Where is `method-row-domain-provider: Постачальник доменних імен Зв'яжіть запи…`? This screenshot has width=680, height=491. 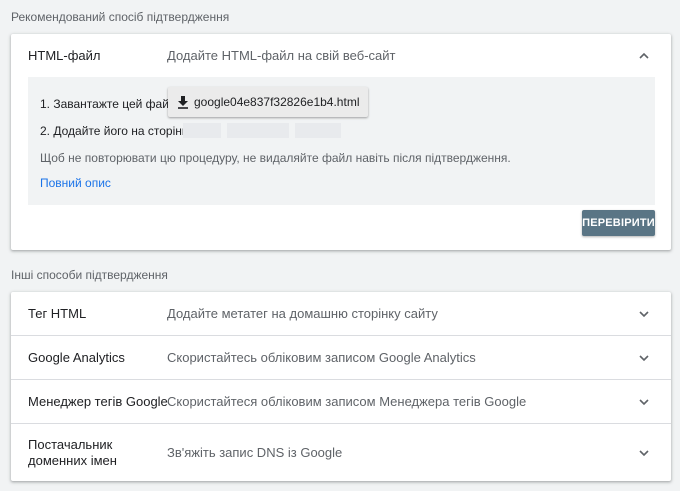 method-row-domain-provider: Постачальник доменних імен Зв'яжіть запи… is located at coordinates (341, 452).